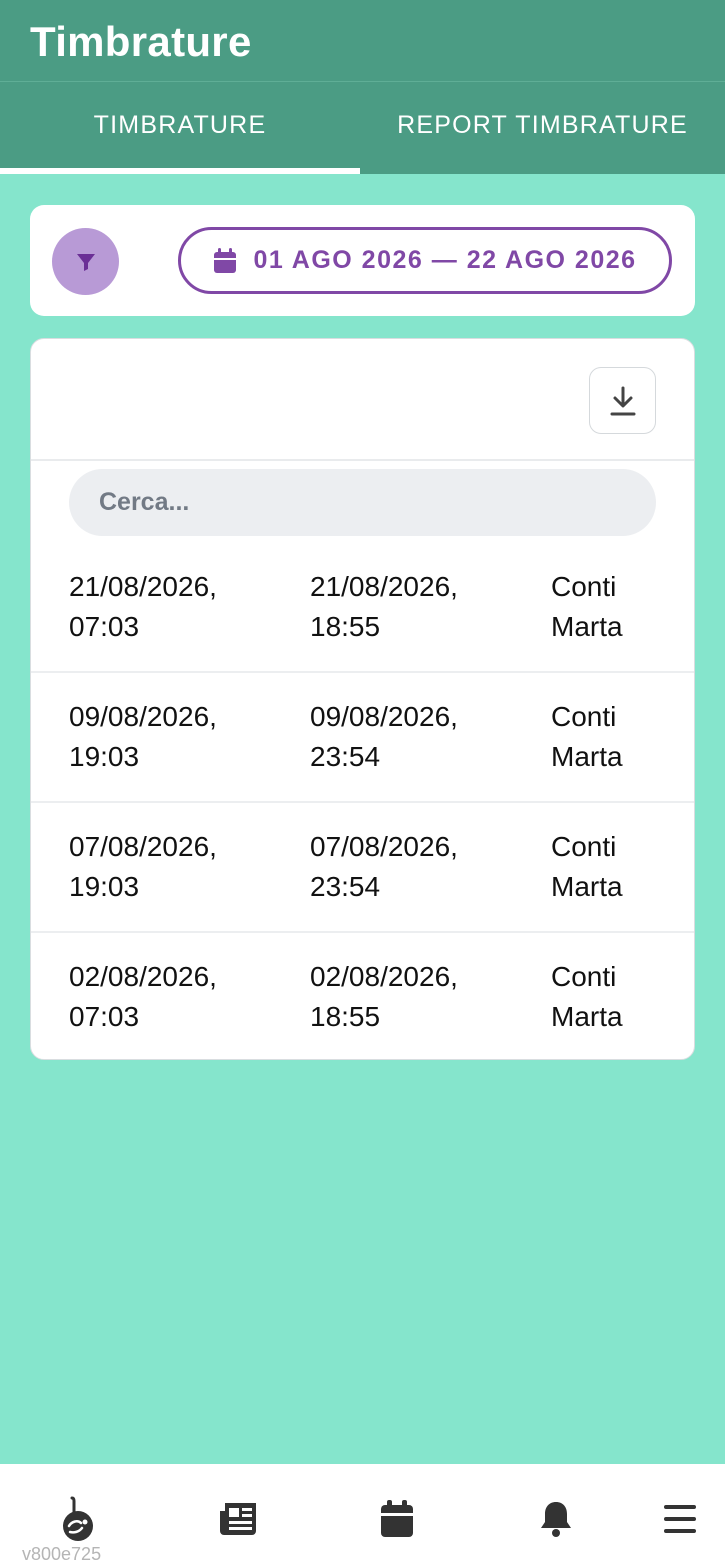  What do you see at coordinates (384, 586) in the screenshot?
I see `end-date: 21/08/2026,` at bounding box center [384, 586].